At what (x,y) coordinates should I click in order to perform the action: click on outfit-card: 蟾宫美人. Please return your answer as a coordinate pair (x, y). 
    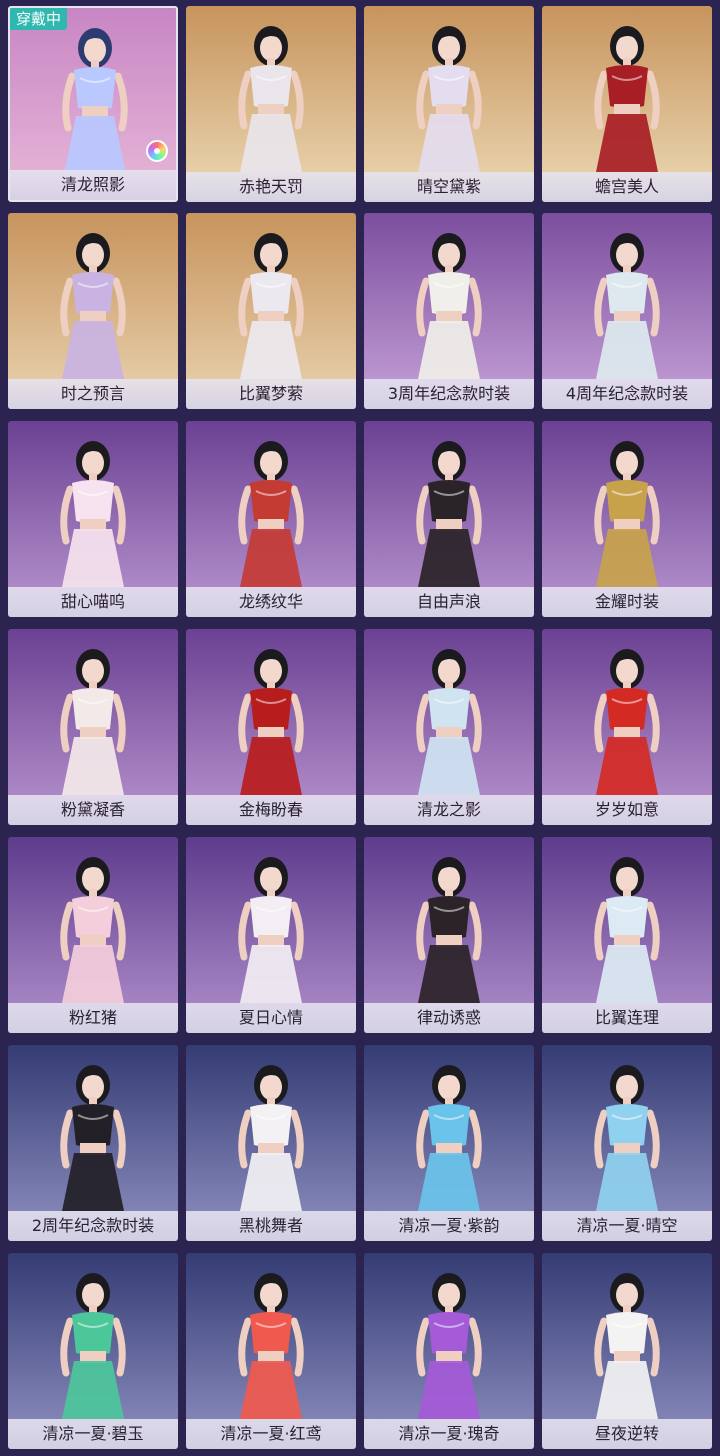
    Looking at the image, I should click on (627, 104).